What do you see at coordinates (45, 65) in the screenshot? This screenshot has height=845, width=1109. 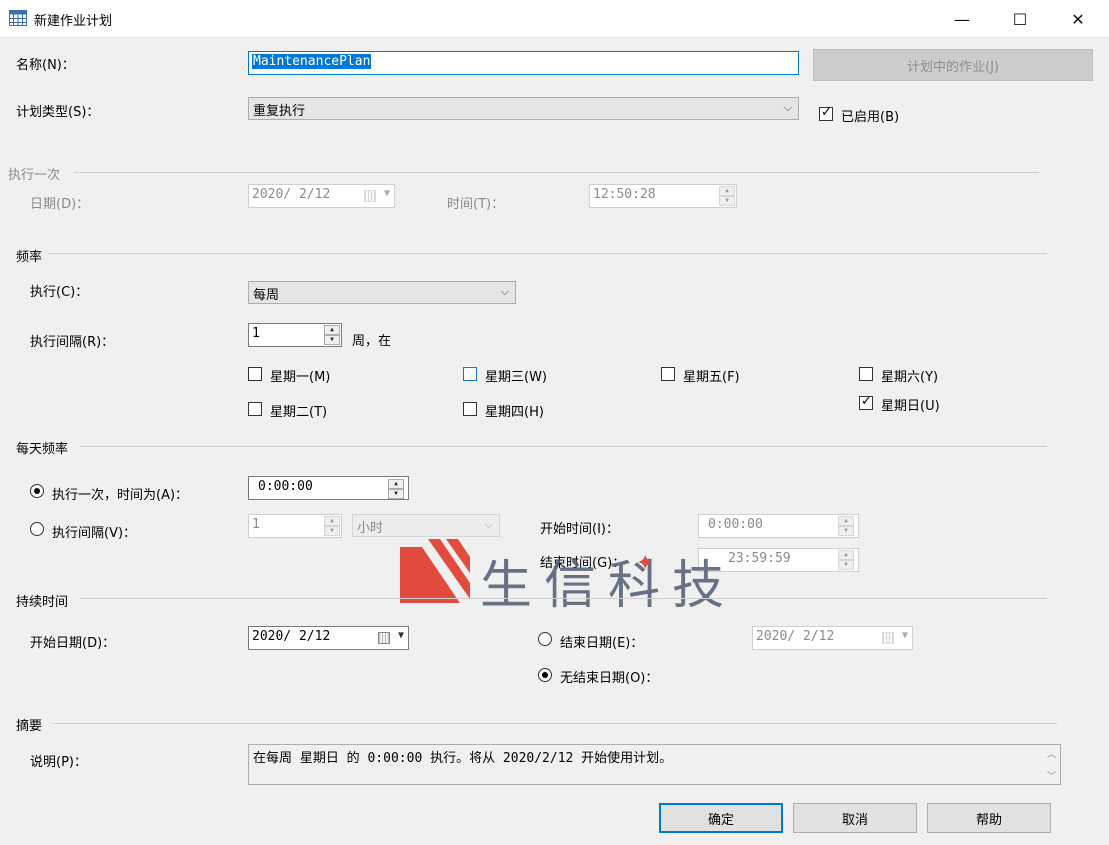 I see `name-label: 名称(N)：` at bounding box center [45, 65].